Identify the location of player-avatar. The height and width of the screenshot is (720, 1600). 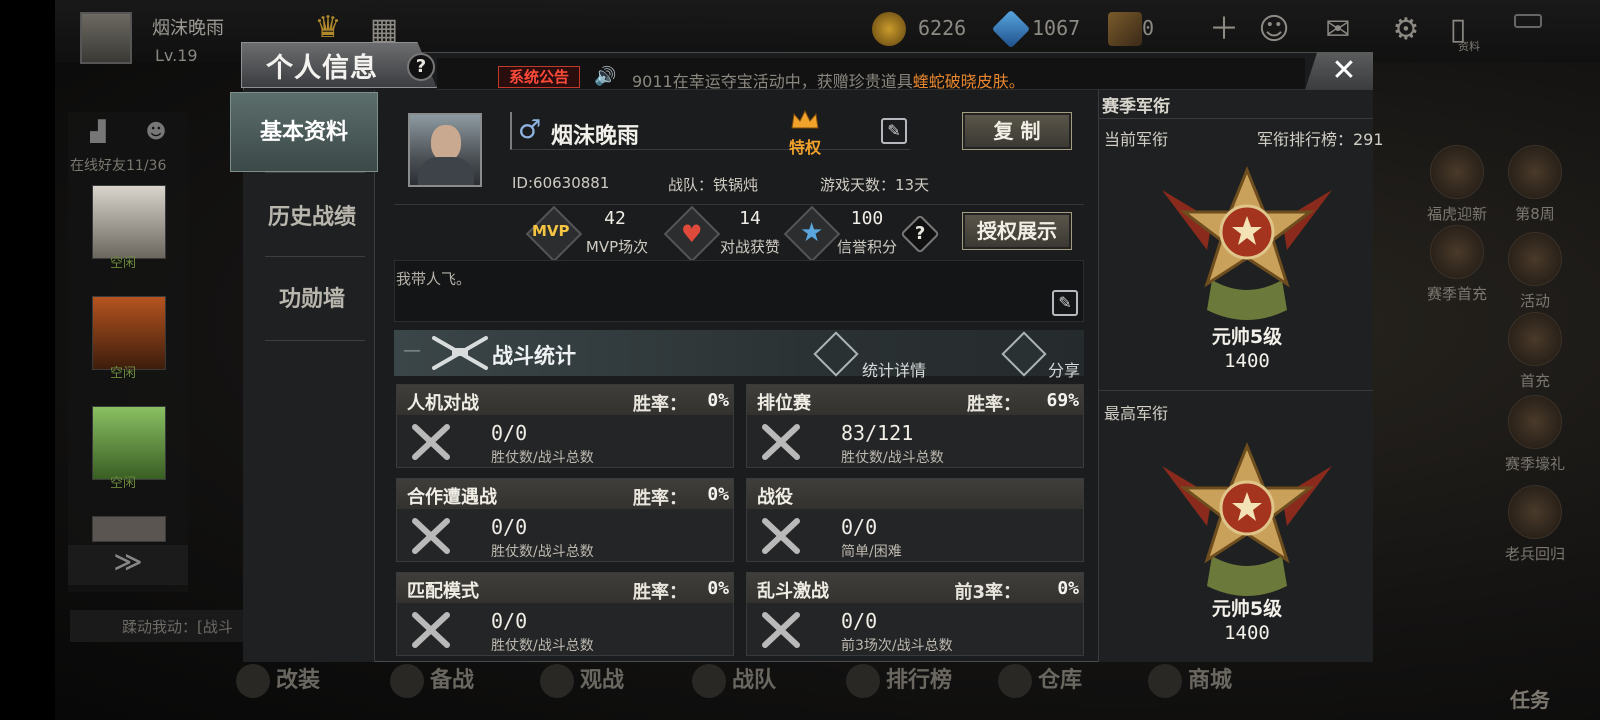
(445, 150).